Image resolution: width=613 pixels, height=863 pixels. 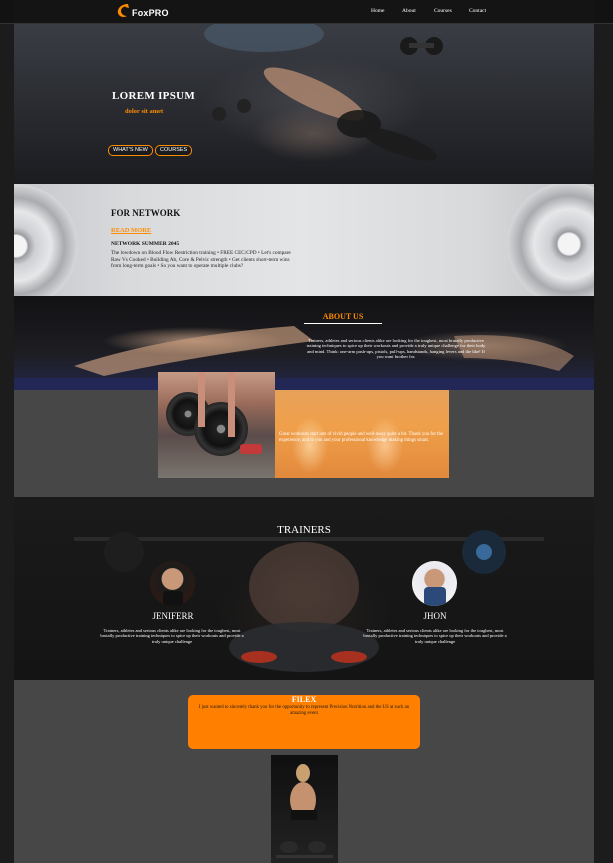 What do you see at coordinates (477, 11) in the screenshot?
I see `nav-link-contact: Contact` at bounding box center [477, 11].